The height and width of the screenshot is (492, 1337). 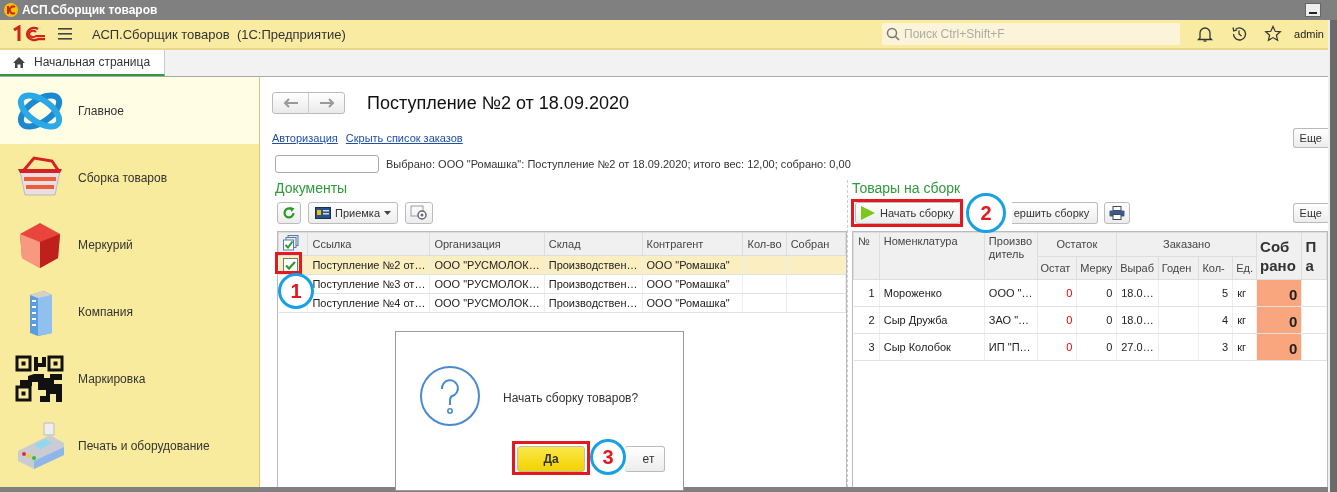 I want to click on menu-icon, so click(x=65, y=34).